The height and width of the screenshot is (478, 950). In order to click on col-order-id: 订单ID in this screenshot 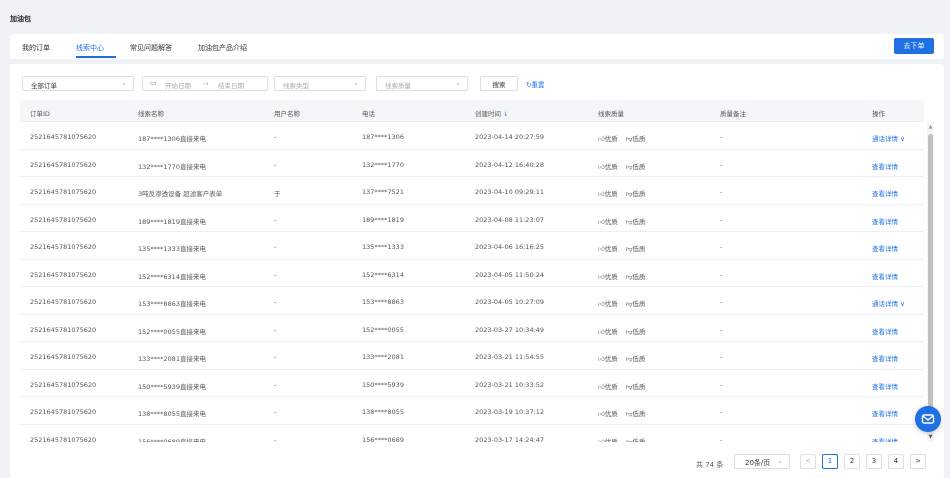, I will do `click(40, 114)`.